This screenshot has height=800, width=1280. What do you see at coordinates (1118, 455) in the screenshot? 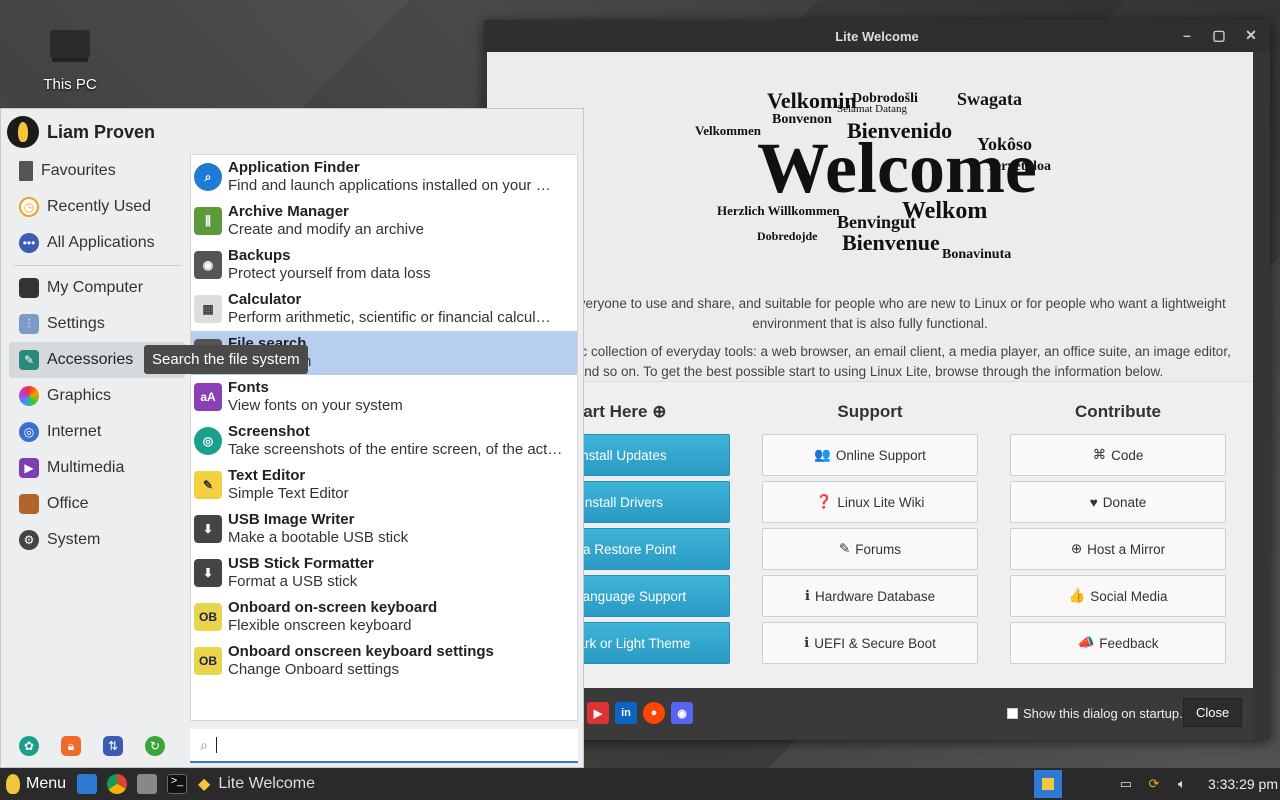
I see `code-button: ⌘ Code` at bounding box center [1118, 455].